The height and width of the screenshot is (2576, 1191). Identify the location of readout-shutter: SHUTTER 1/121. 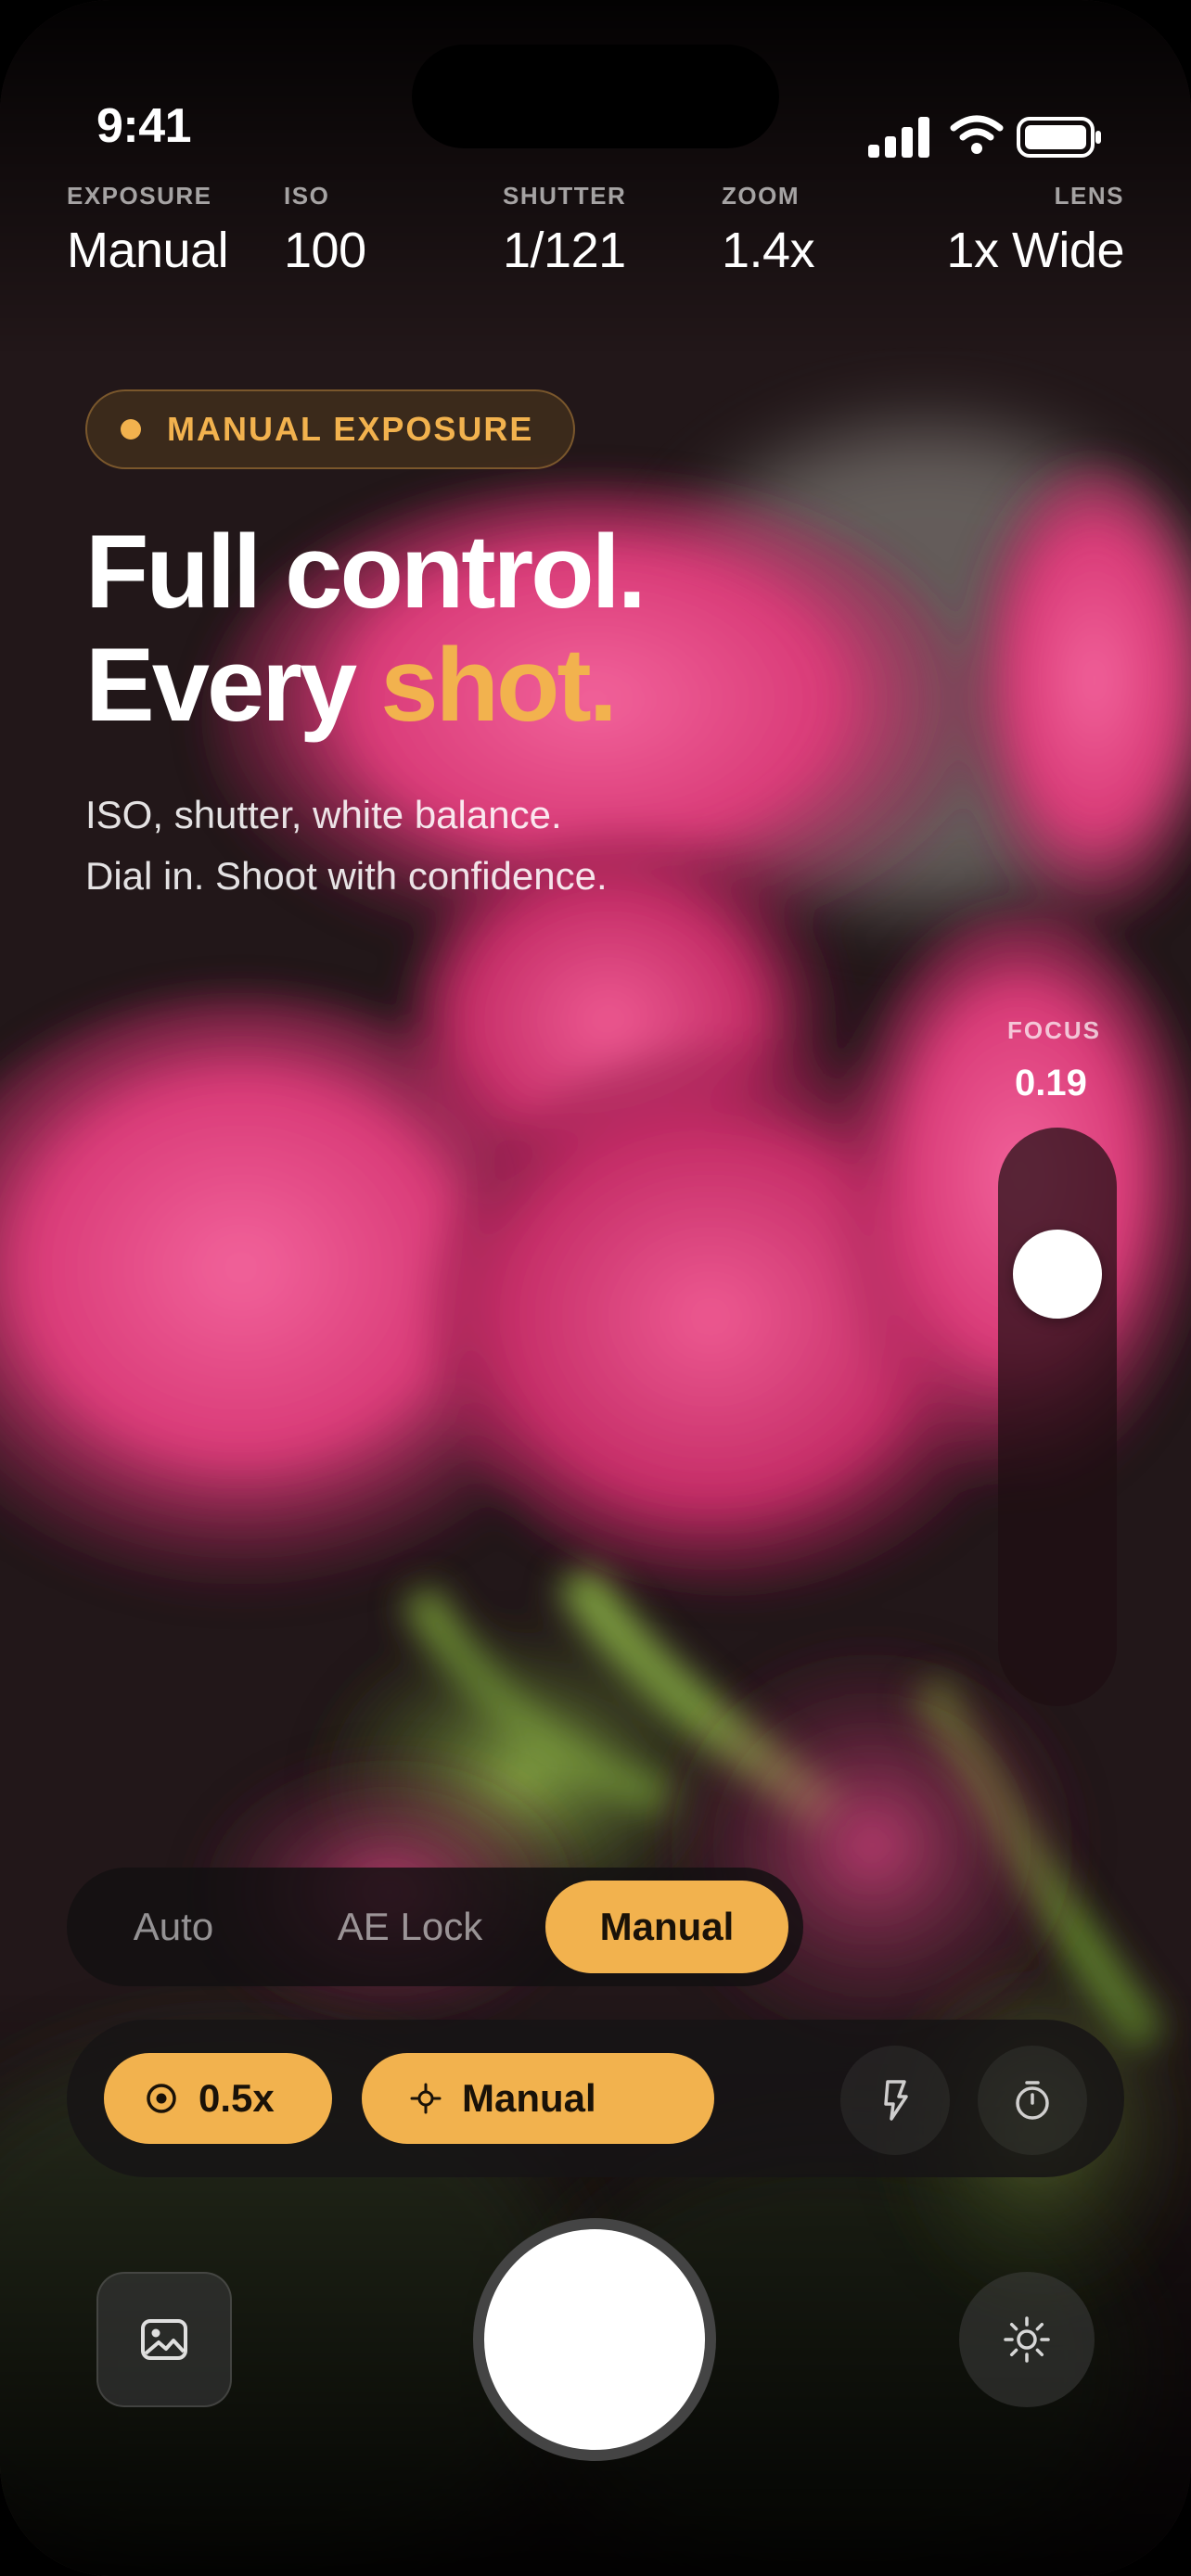
(564, 231).